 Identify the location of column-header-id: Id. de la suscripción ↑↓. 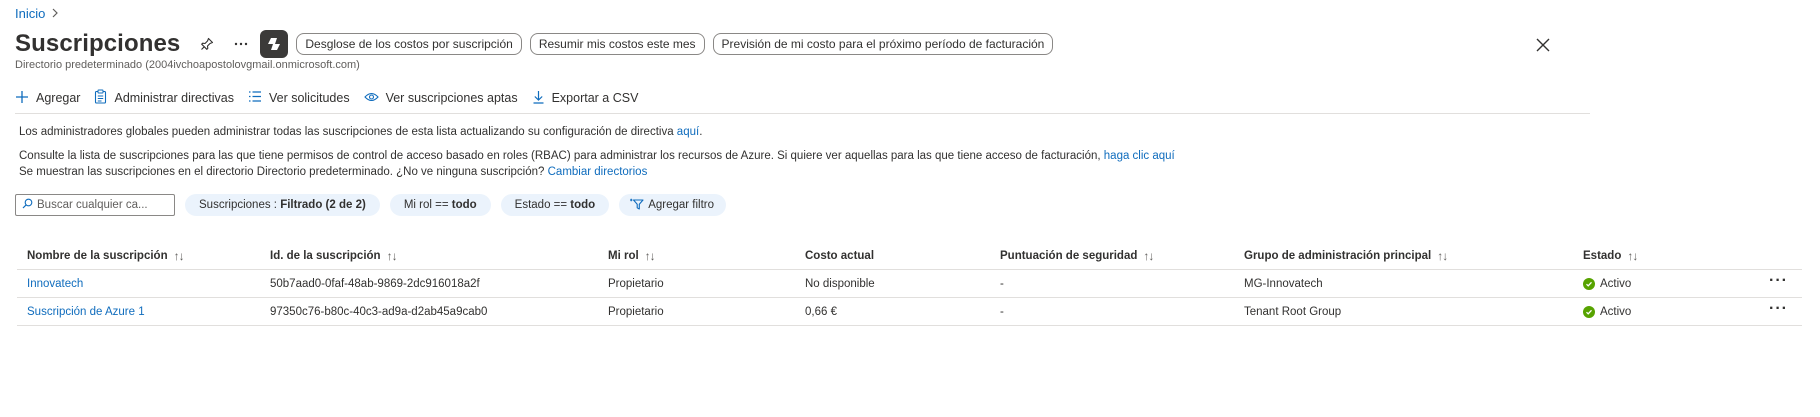
(334, 256).